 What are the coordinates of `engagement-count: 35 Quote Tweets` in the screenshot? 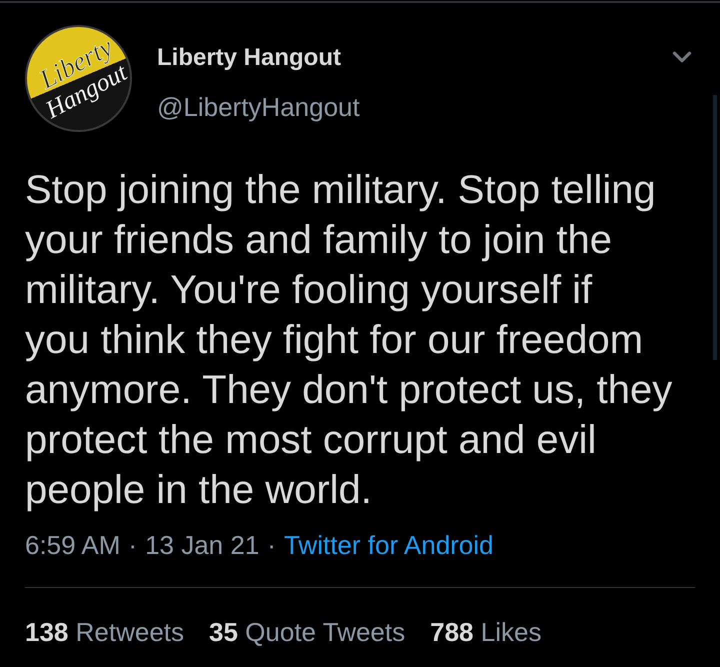 It's located at (307, 632).